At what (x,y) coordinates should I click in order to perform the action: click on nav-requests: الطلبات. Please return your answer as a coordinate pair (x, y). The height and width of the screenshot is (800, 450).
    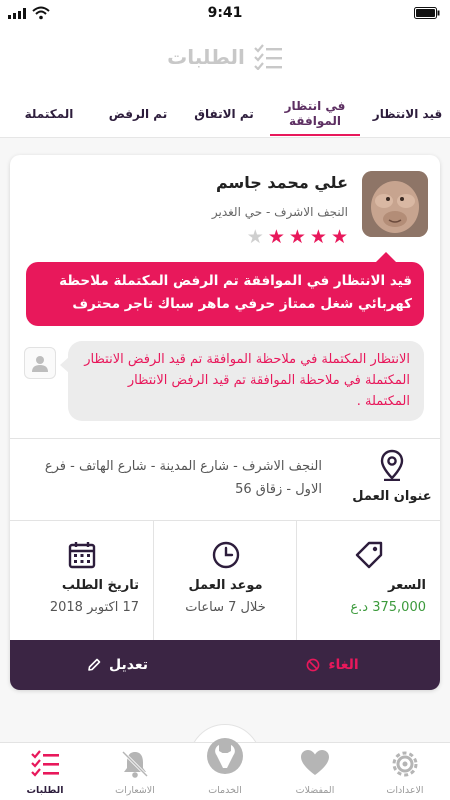
    Looking at the image, I should click on (45, 771).